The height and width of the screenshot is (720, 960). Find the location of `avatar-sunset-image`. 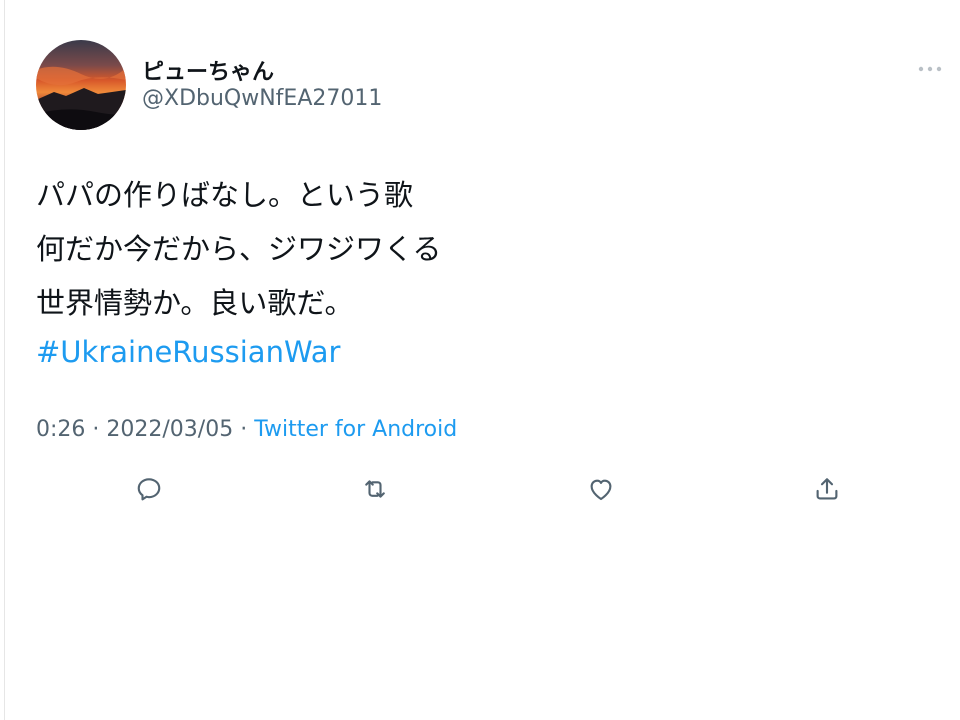

avatar-sunset-image is located at coordinates (81, 85).